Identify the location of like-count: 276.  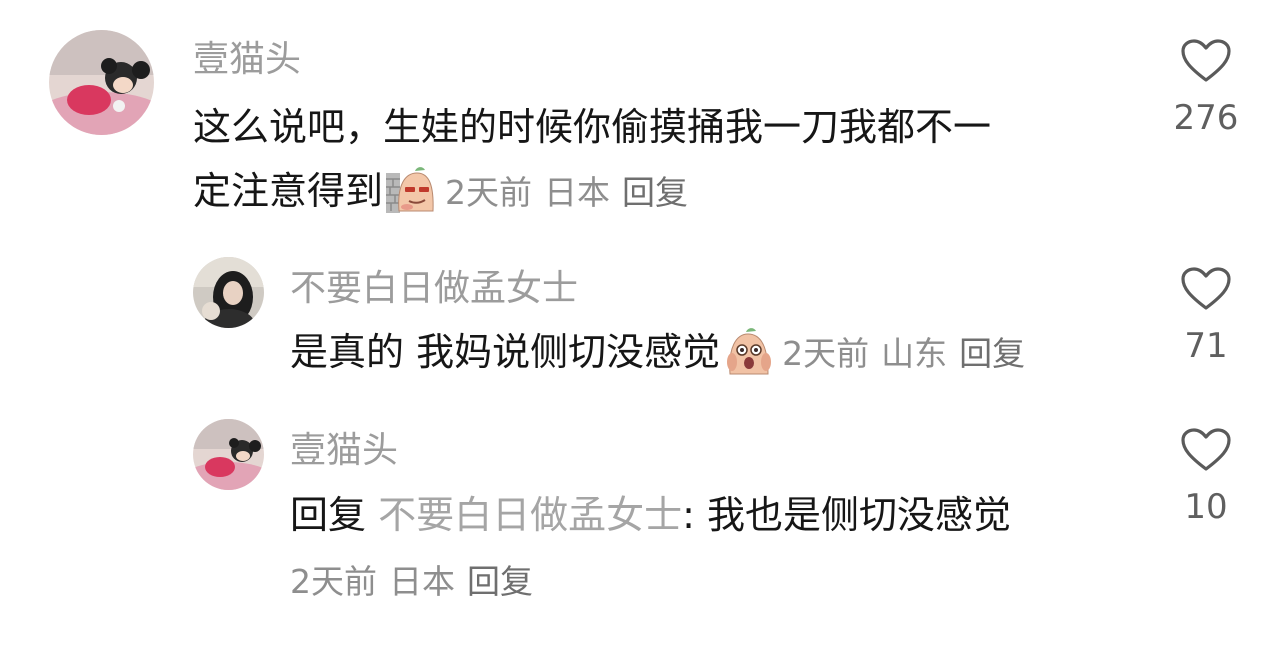
(1206, 118).